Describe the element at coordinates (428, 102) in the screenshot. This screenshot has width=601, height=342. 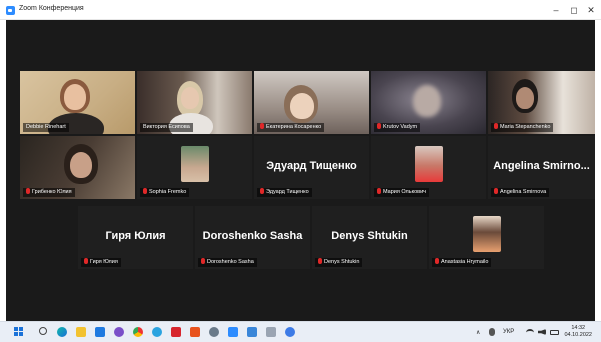
I see `participant-tile-krutov-vadym: Krutov Vadym` at that location.